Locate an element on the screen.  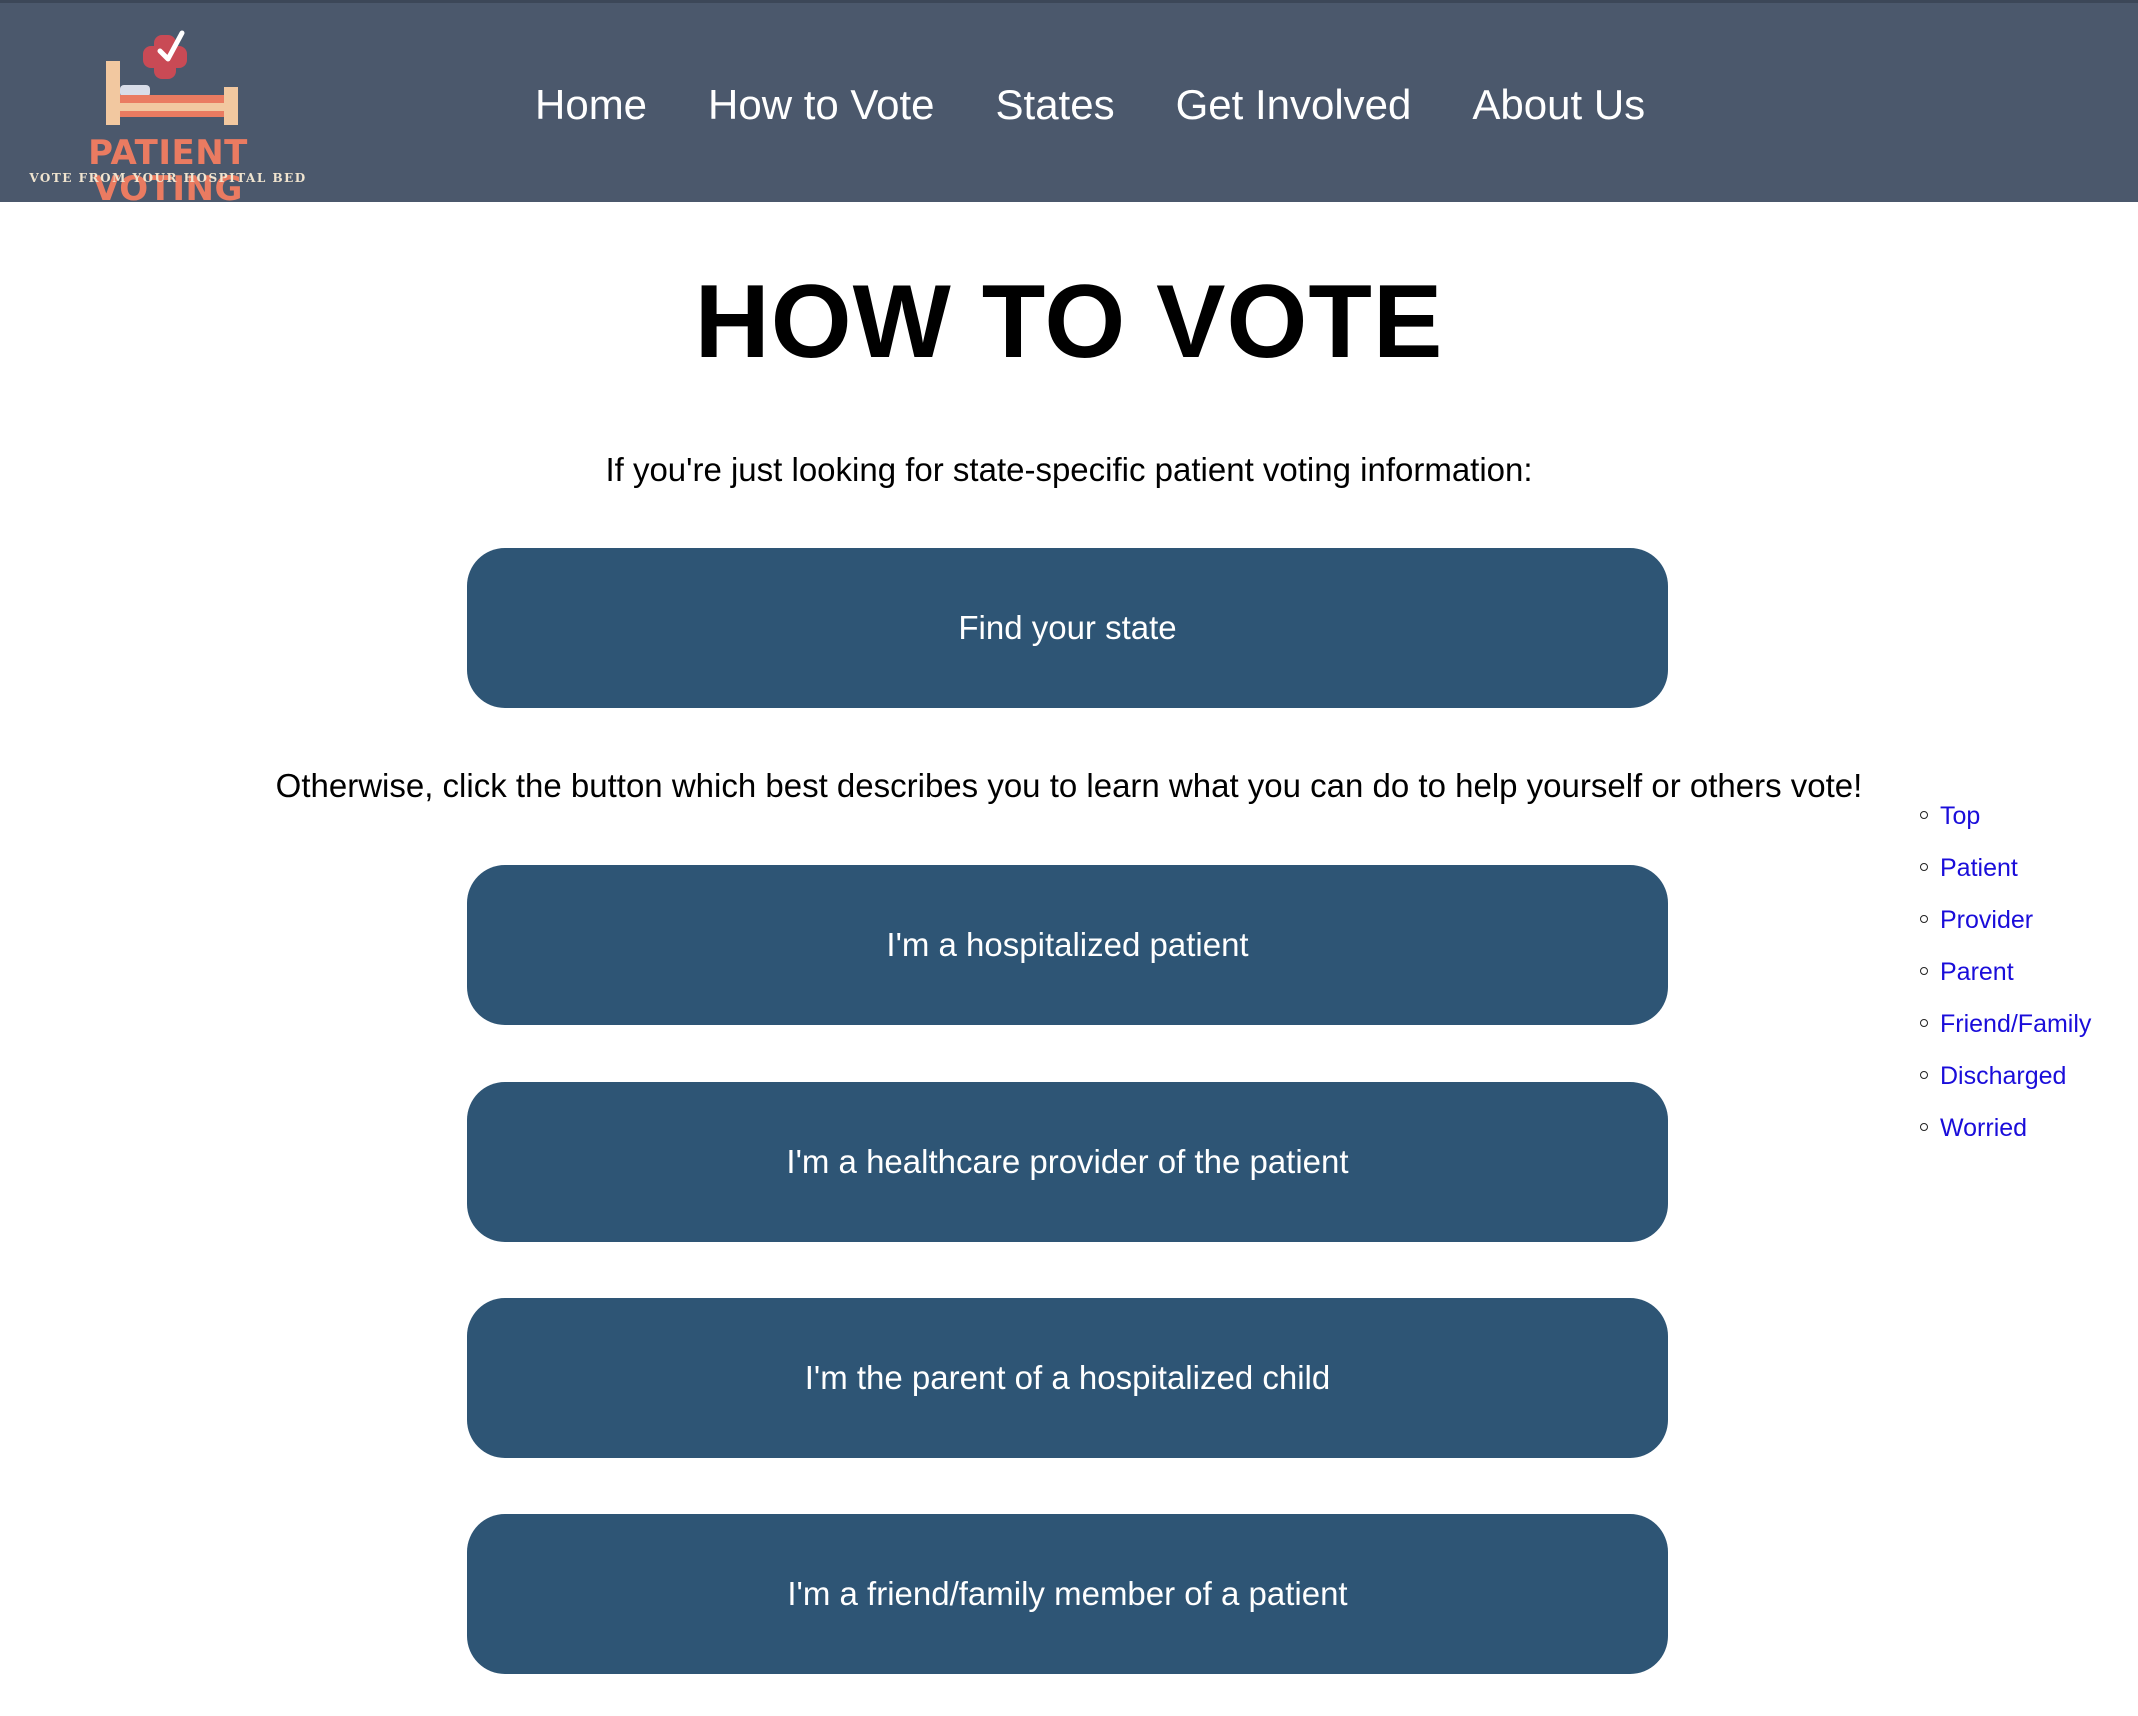
find-state-button: Find your state is located at coordinates (1067, 628).